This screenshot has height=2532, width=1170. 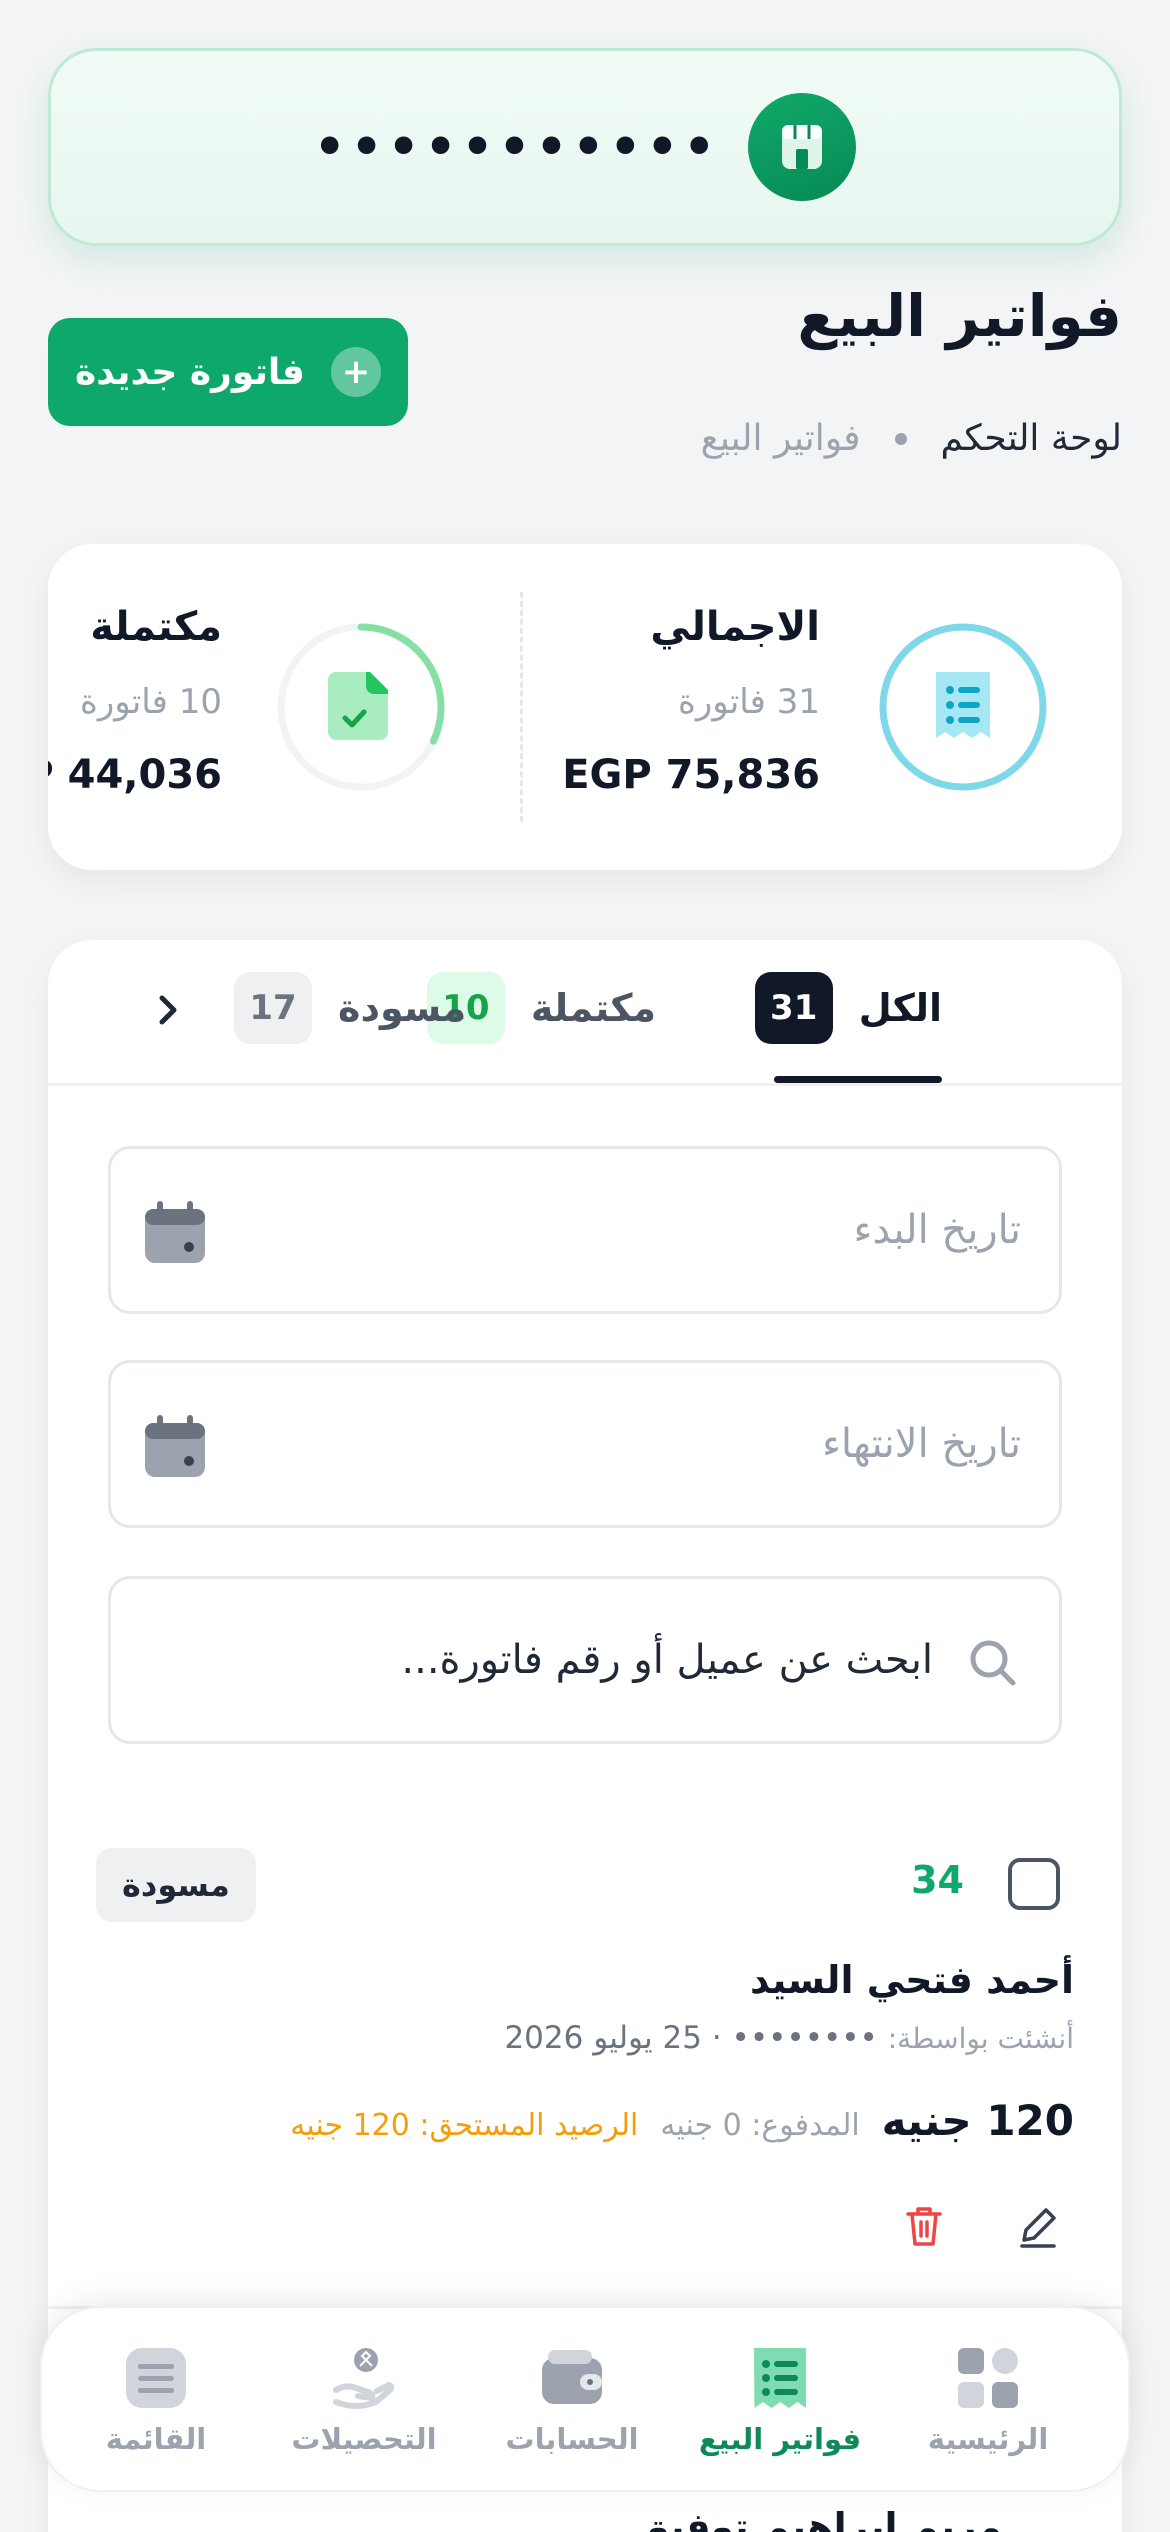 What do you see at coordinates (780, 2439) in the screenshot?
I see `nav-sales-invoices-label: فواتير البيع` at bounding box center [780, 2439].